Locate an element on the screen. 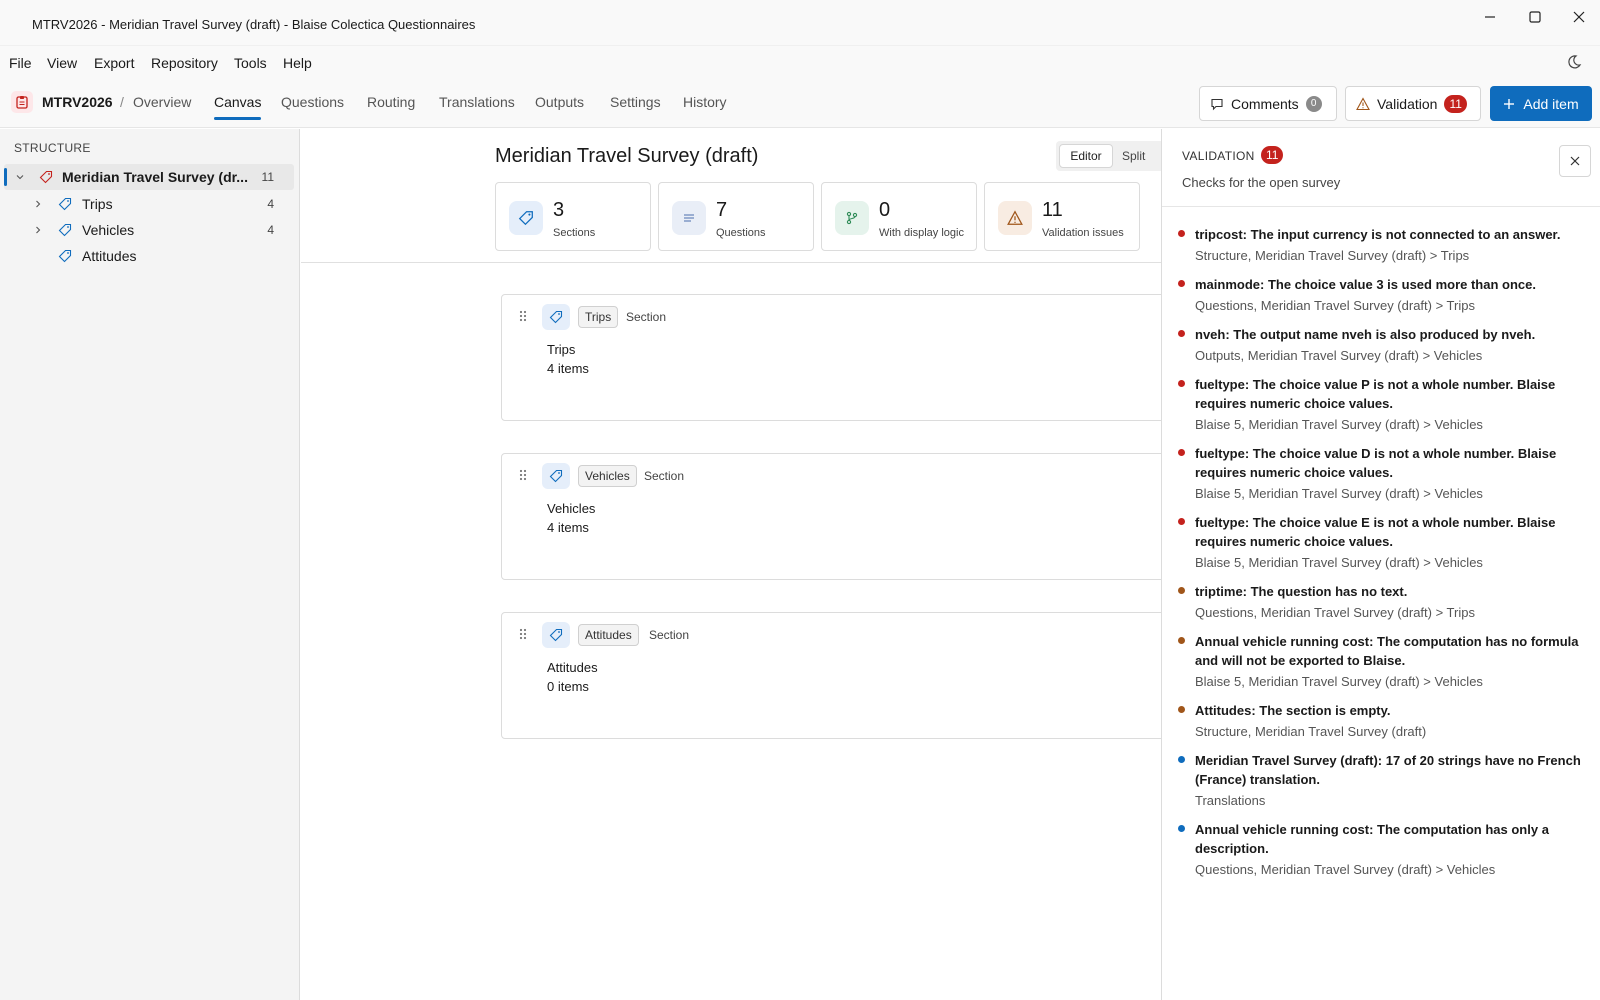 This screenshot has width=1600, height=1000. section-item-count: 4 items is located at coordinates (568, 527).